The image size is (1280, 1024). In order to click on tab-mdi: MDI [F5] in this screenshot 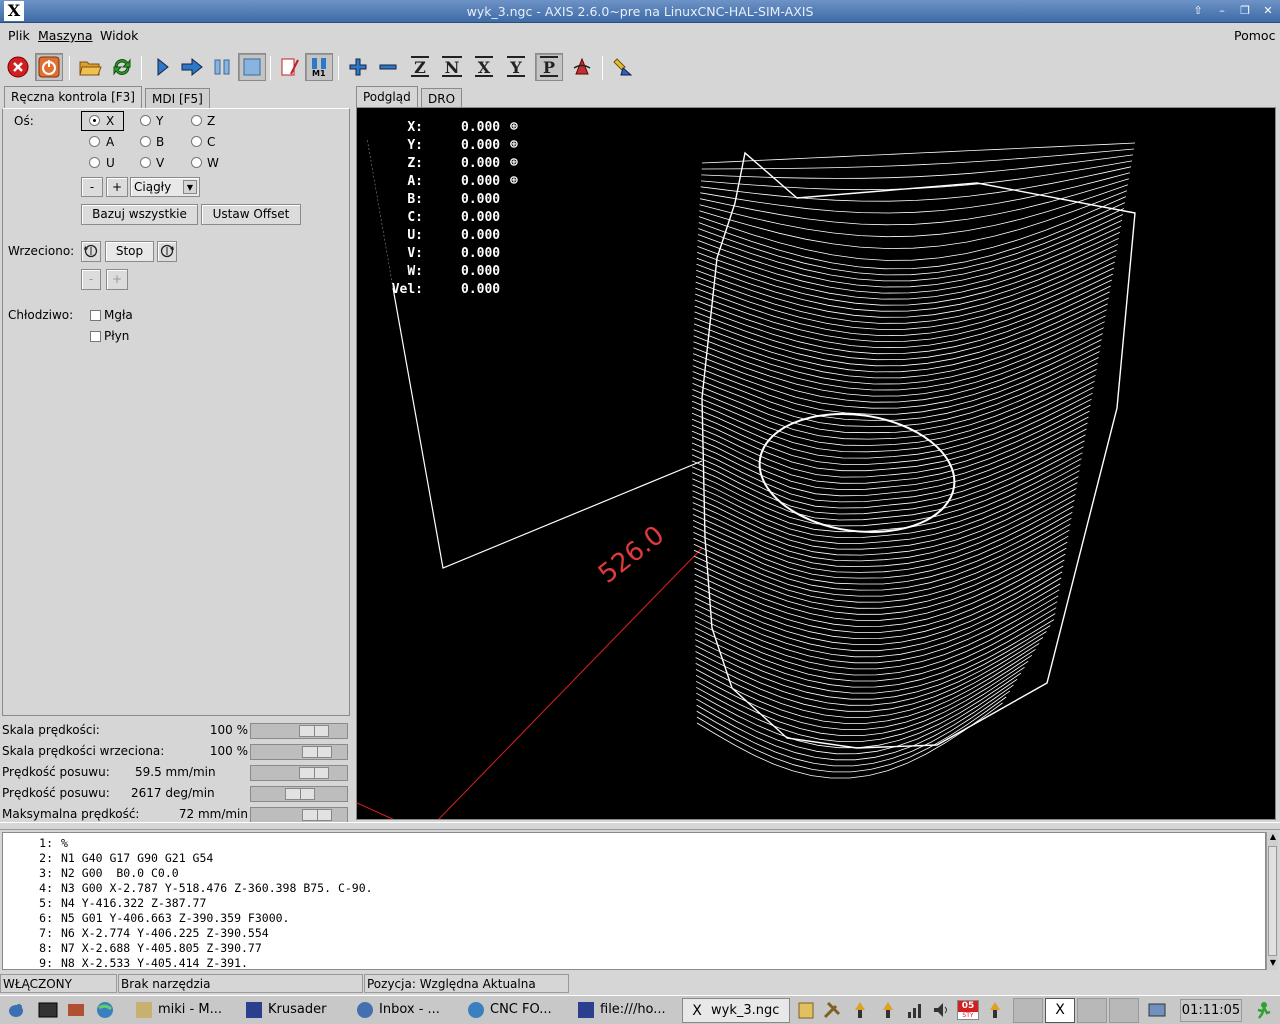, I will do `click(177, 98)`.